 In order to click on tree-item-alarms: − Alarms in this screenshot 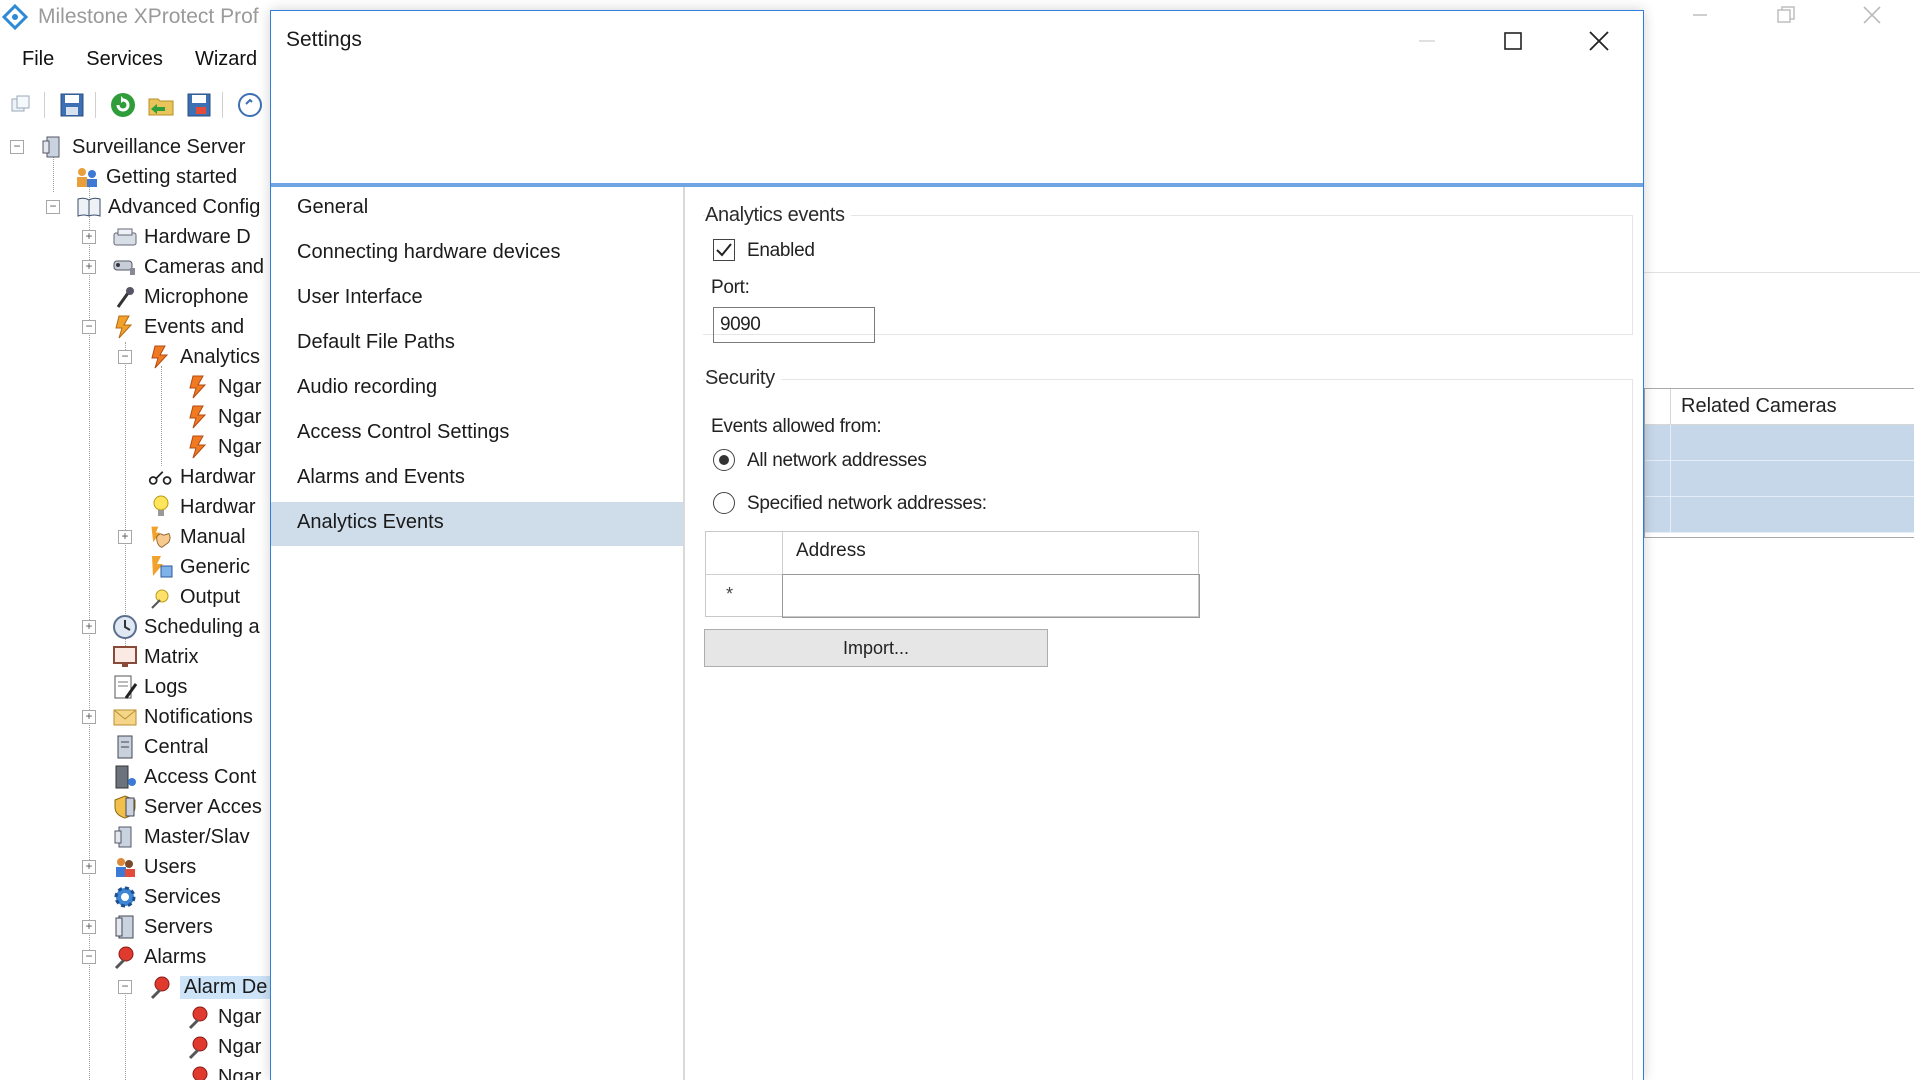, I will do `click(144, 957)`.